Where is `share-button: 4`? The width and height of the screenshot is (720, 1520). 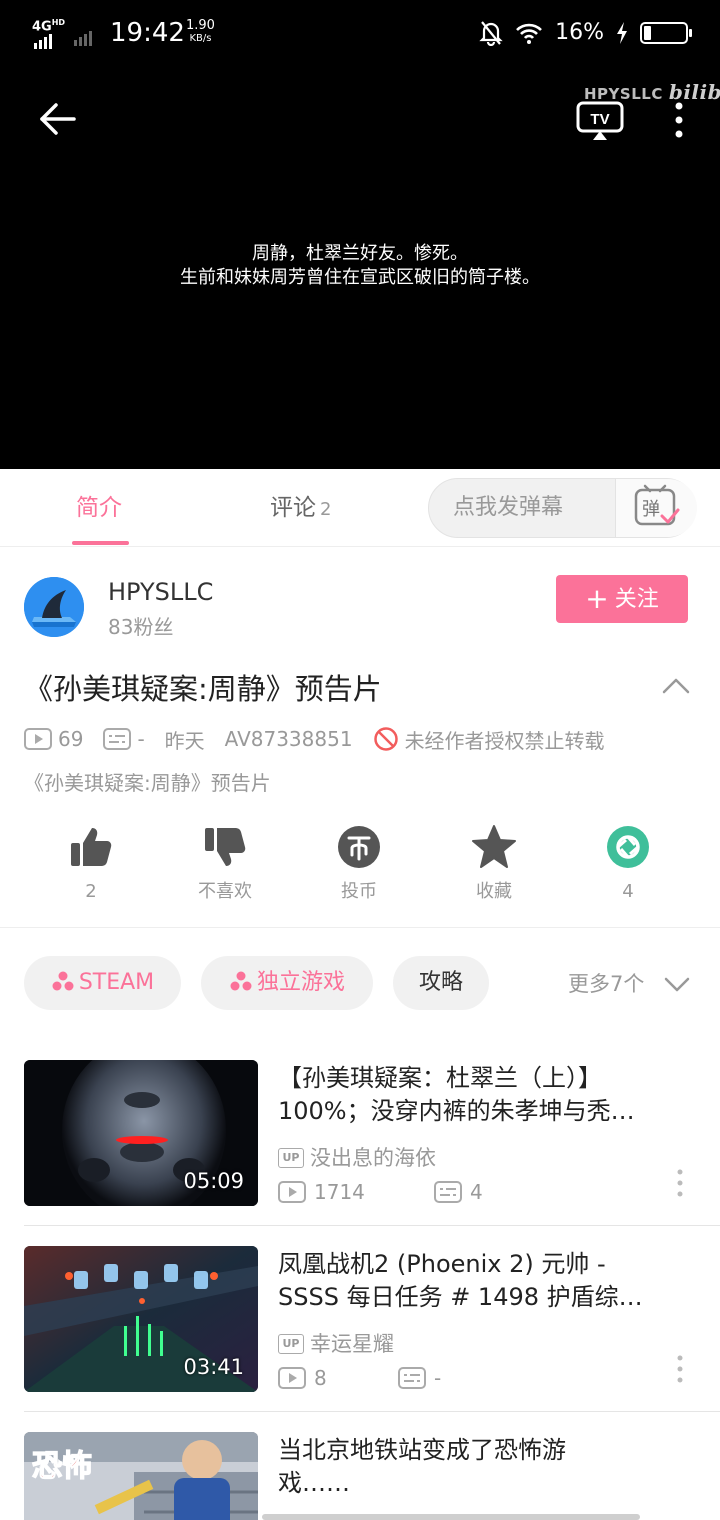
share-button: 4 is located at coordinates (628, 864).